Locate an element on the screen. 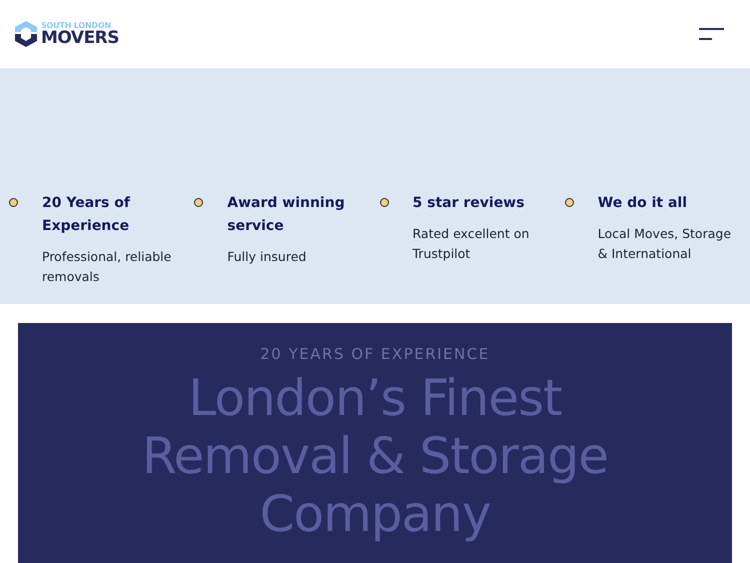 The width and height of the screenshot is (750, 563). feature-title: Award winning service is located at coordinates (286, 215).